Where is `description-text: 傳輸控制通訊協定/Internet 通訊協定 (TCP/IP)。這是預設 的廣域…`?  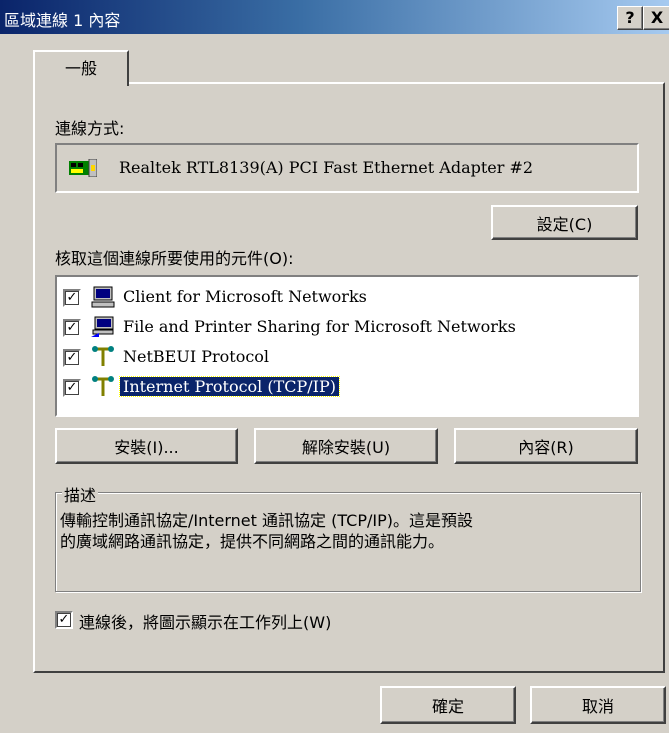
description-text: 傳輸控制通訊協定/Internet 通訊協定 (TCP/IP)。這是預設 的廣域… is located at coordinates (345, 531).